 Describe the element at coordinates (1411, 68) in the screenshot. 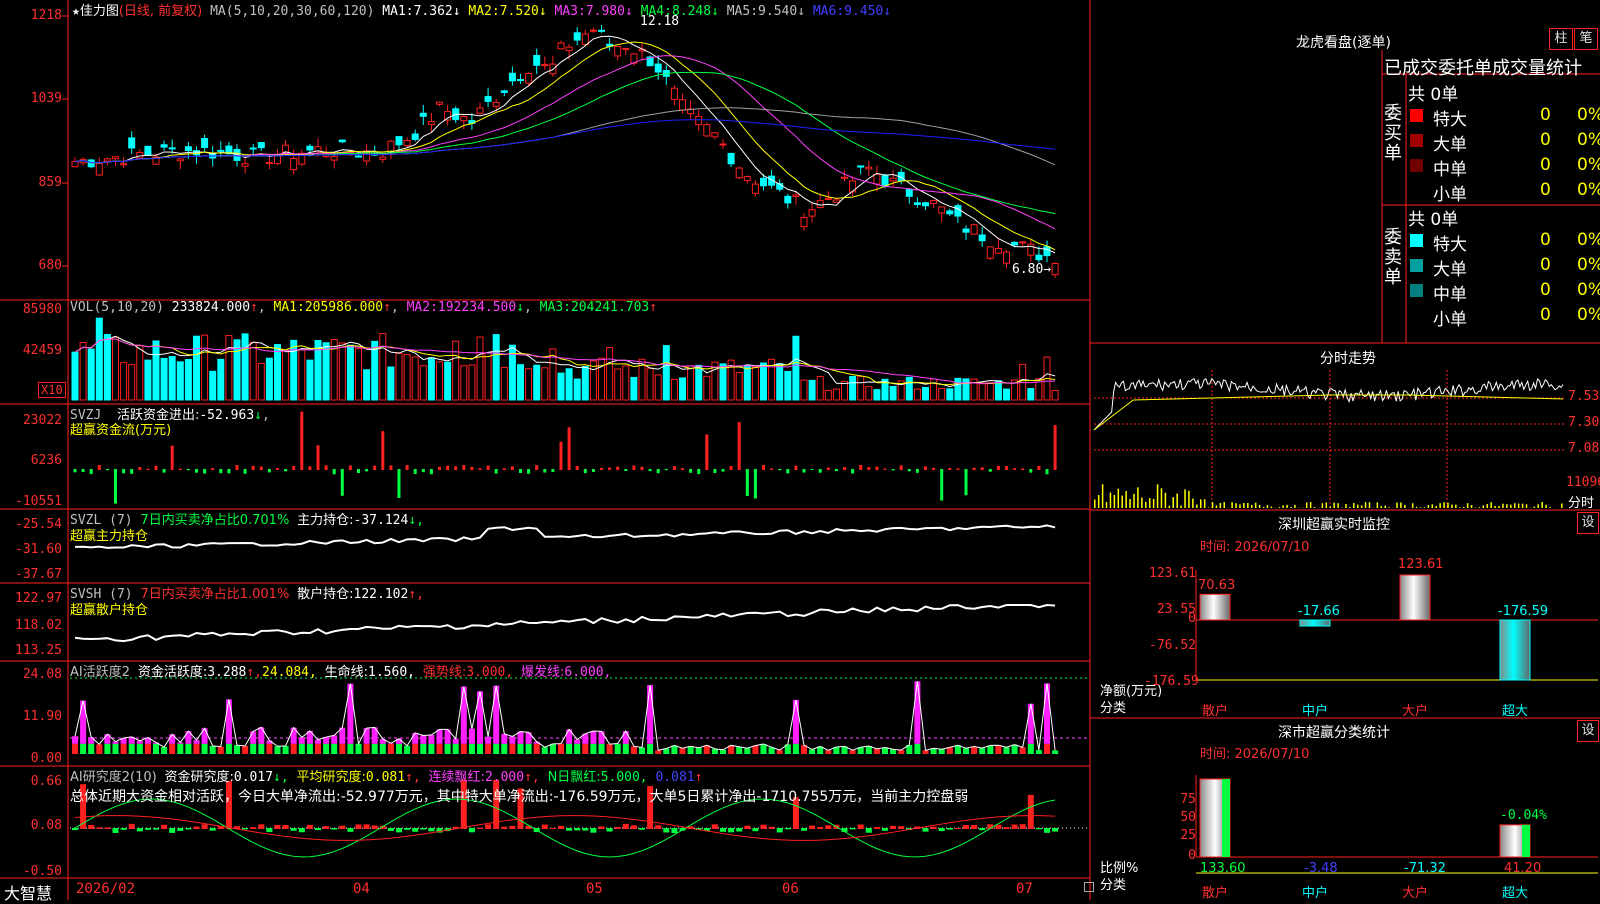

I see `tab-filled: 已成交` at that location.